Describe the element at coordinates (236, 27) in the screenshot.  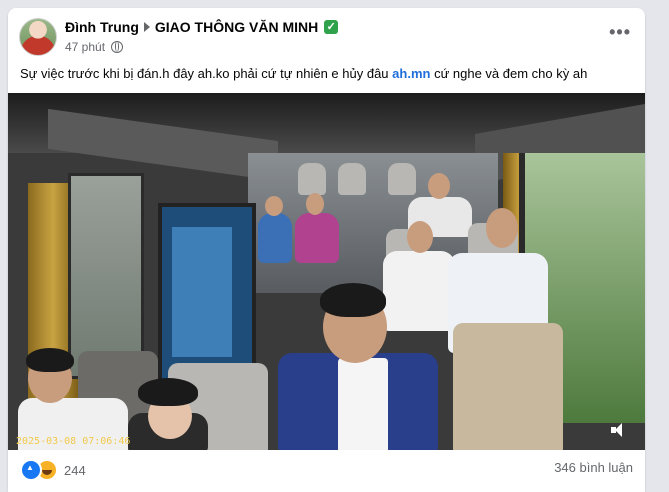
I see `group-name: GIAO THÔNG VĂN MINH` at that location.